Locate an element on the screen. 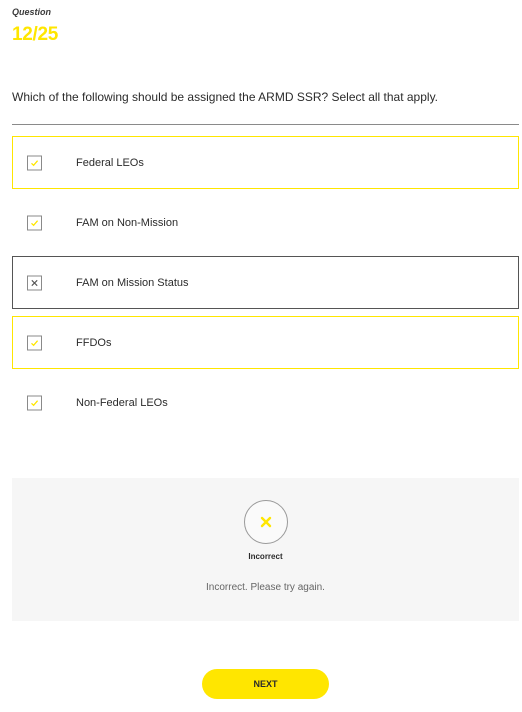  option-fam-mission-status: FAM on Mission Status is located at coordinates (265, 282).